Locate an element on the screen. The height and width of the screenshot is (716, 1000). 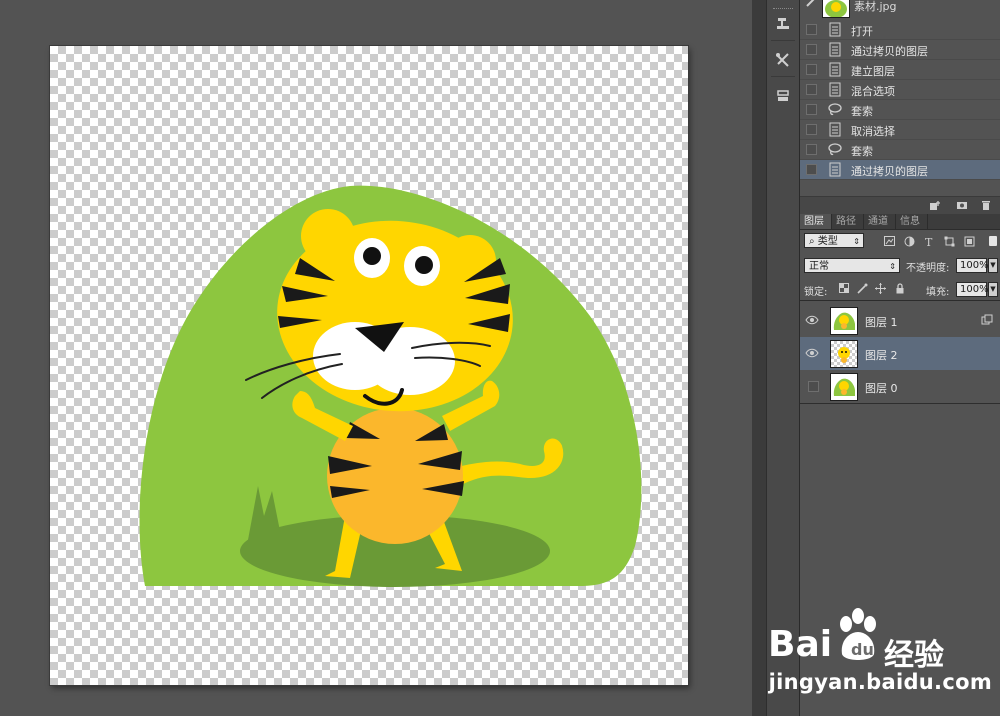
opacity-input: 100% is located at coordinates (972, 265).